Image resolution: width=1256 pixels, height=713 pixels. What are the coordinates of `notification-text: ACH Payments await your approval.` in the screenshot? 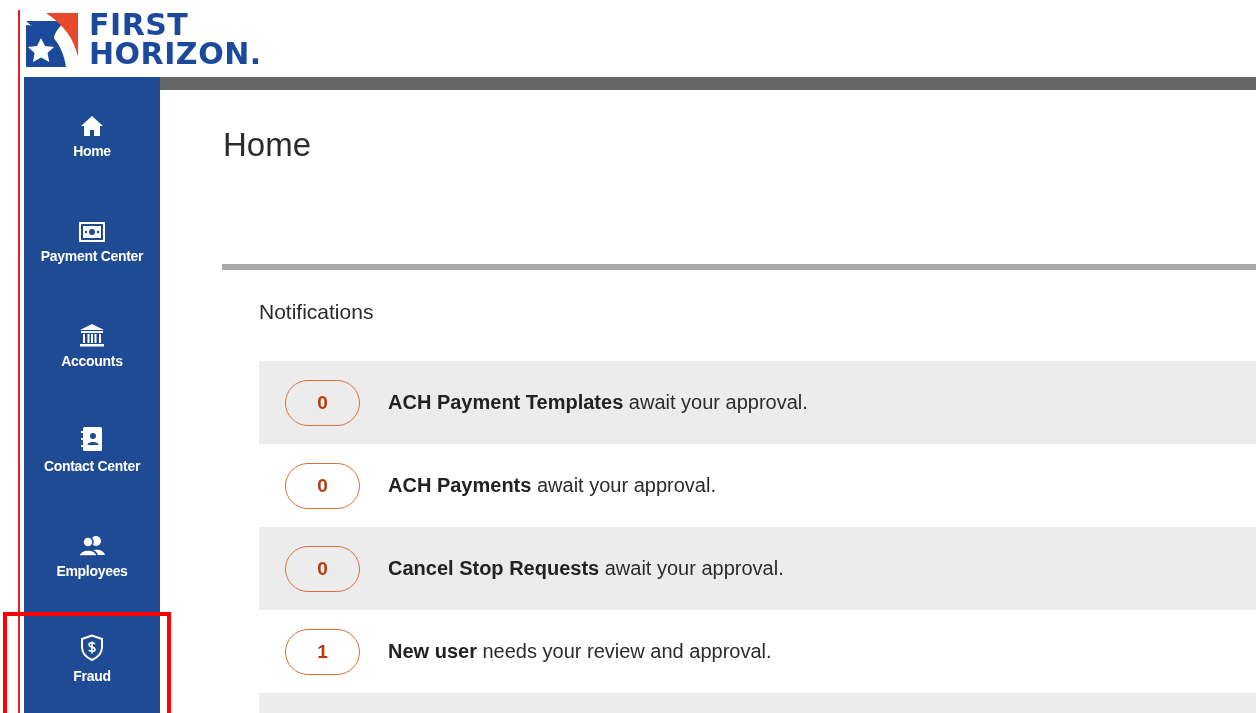 It's located at (552, 485).